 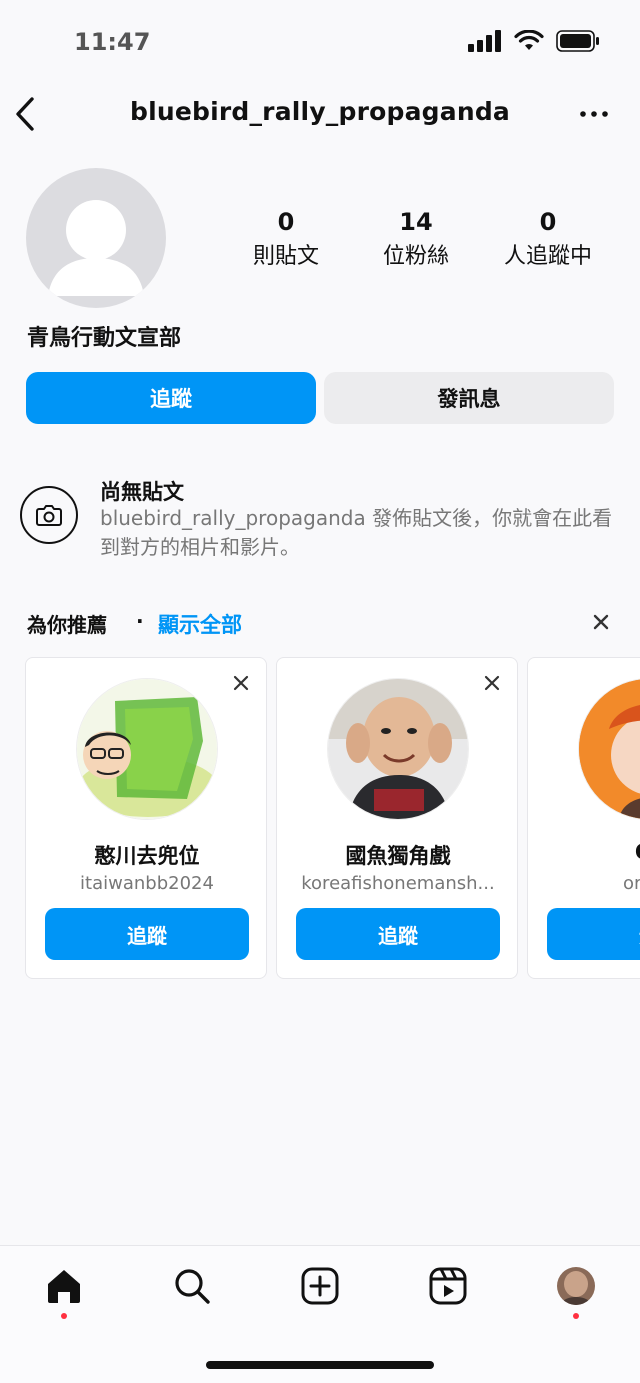 I want to click on posts-count: 0 則貼文, so click(x=286, y=239).